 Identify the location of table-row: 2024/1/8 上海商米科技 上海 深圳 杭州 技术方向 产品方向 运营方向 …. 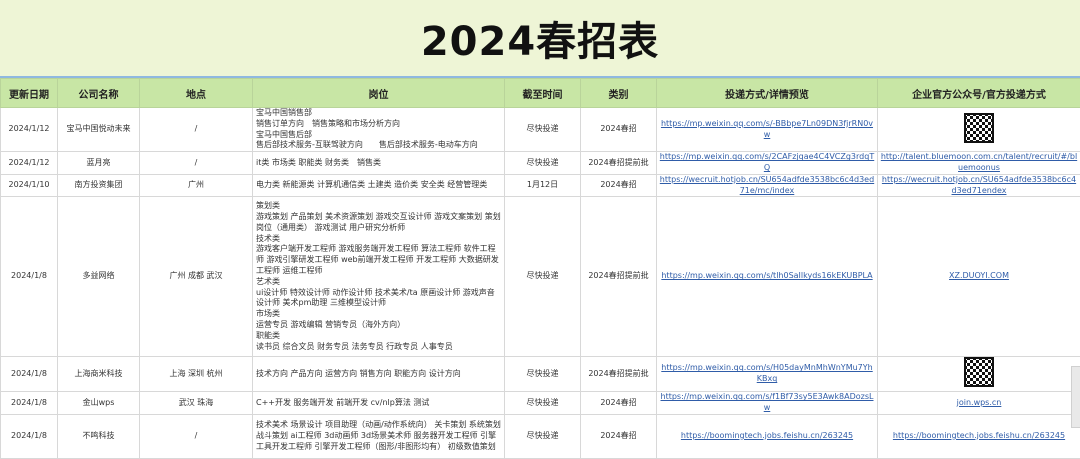
(540, 374).